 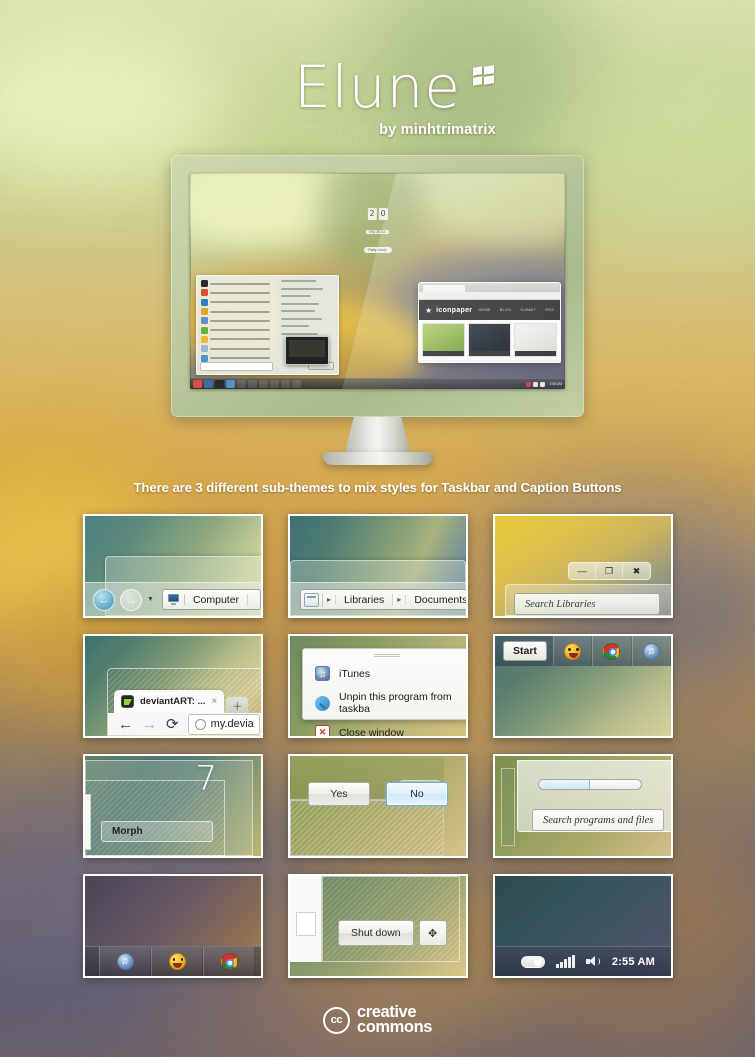 I want to click on dark-taskbar-tile: ♫, so click(x=173, y=926).